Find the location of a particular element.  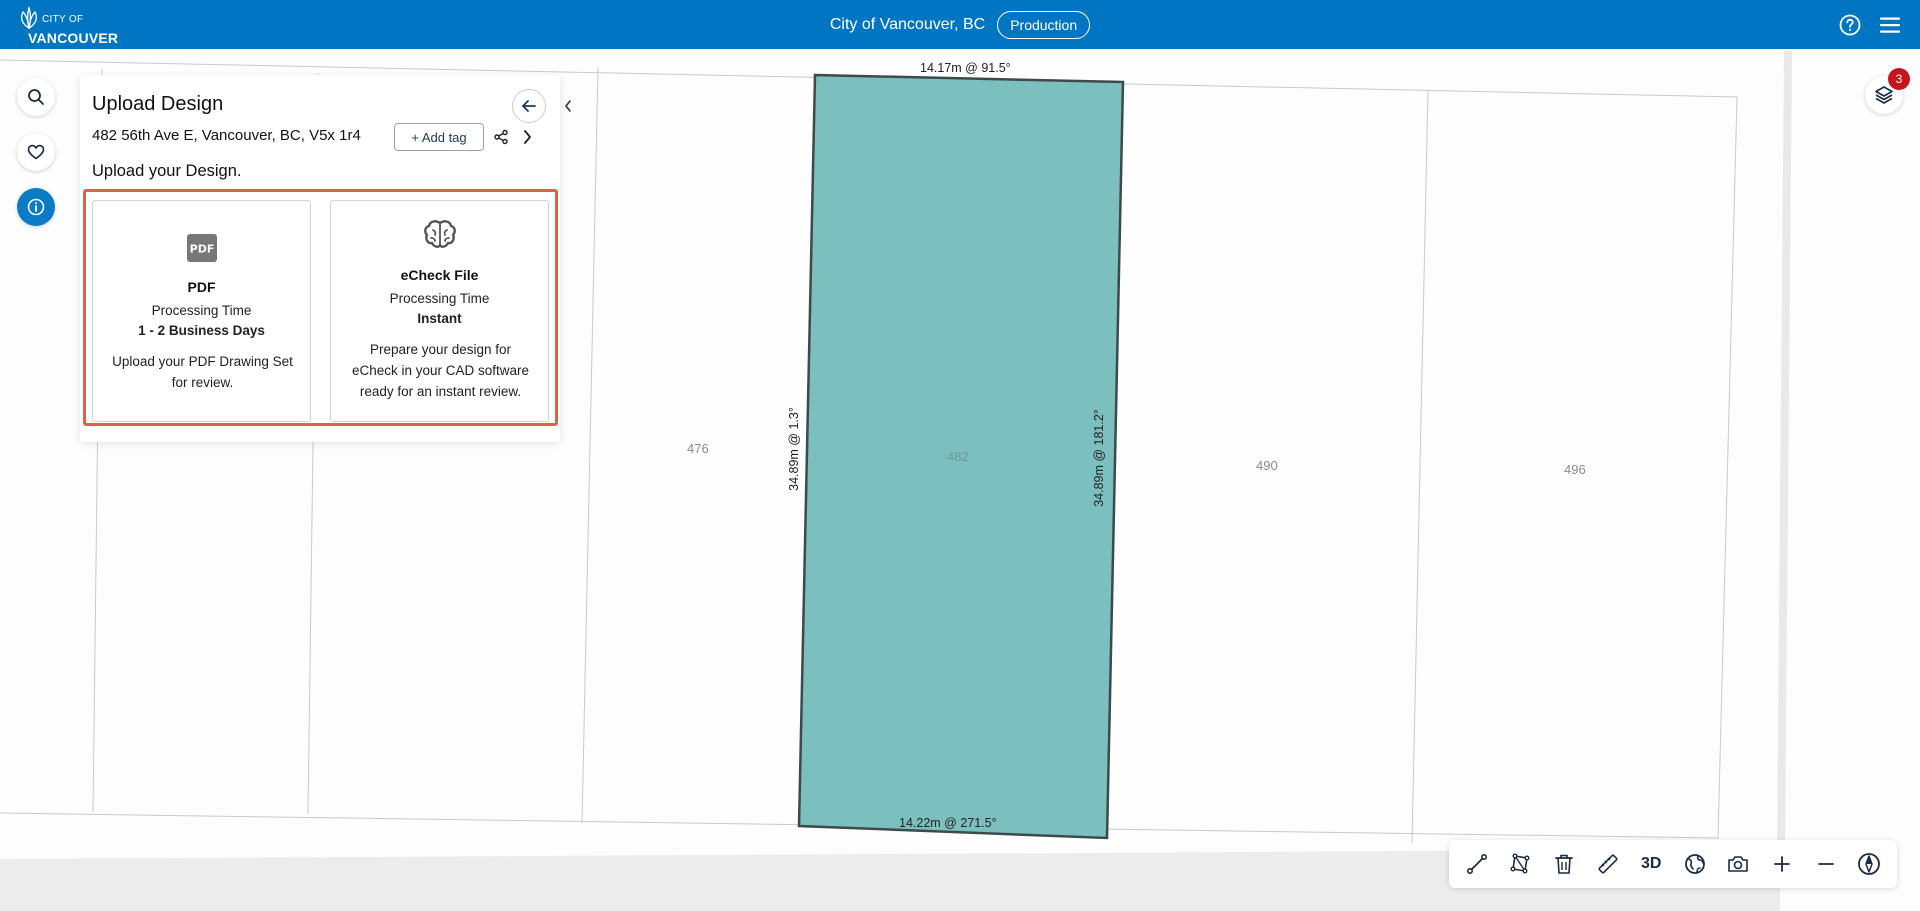

draw-polygon-icon is located at coordinates (1520, 863).